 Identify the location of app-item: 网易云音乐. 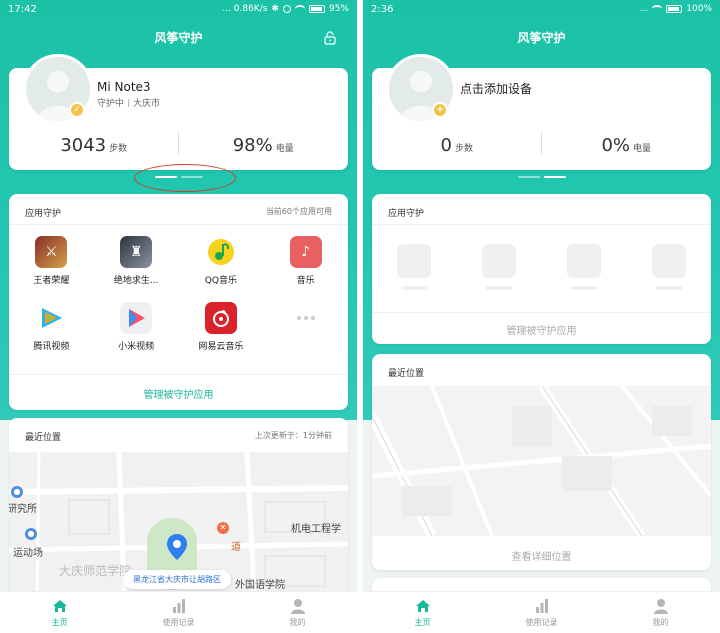
(221, 327).